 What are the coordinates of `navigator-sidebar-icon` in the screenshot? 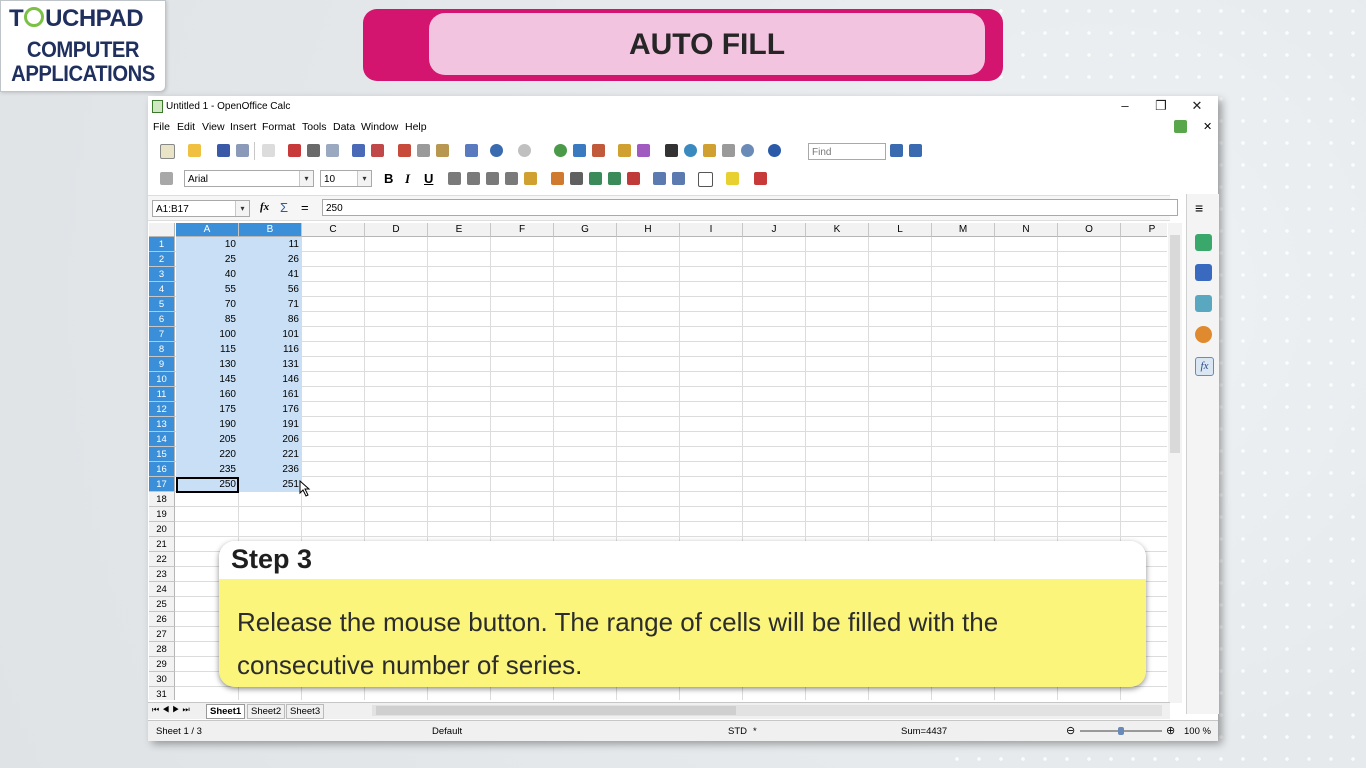 It's located at (1203, 334).